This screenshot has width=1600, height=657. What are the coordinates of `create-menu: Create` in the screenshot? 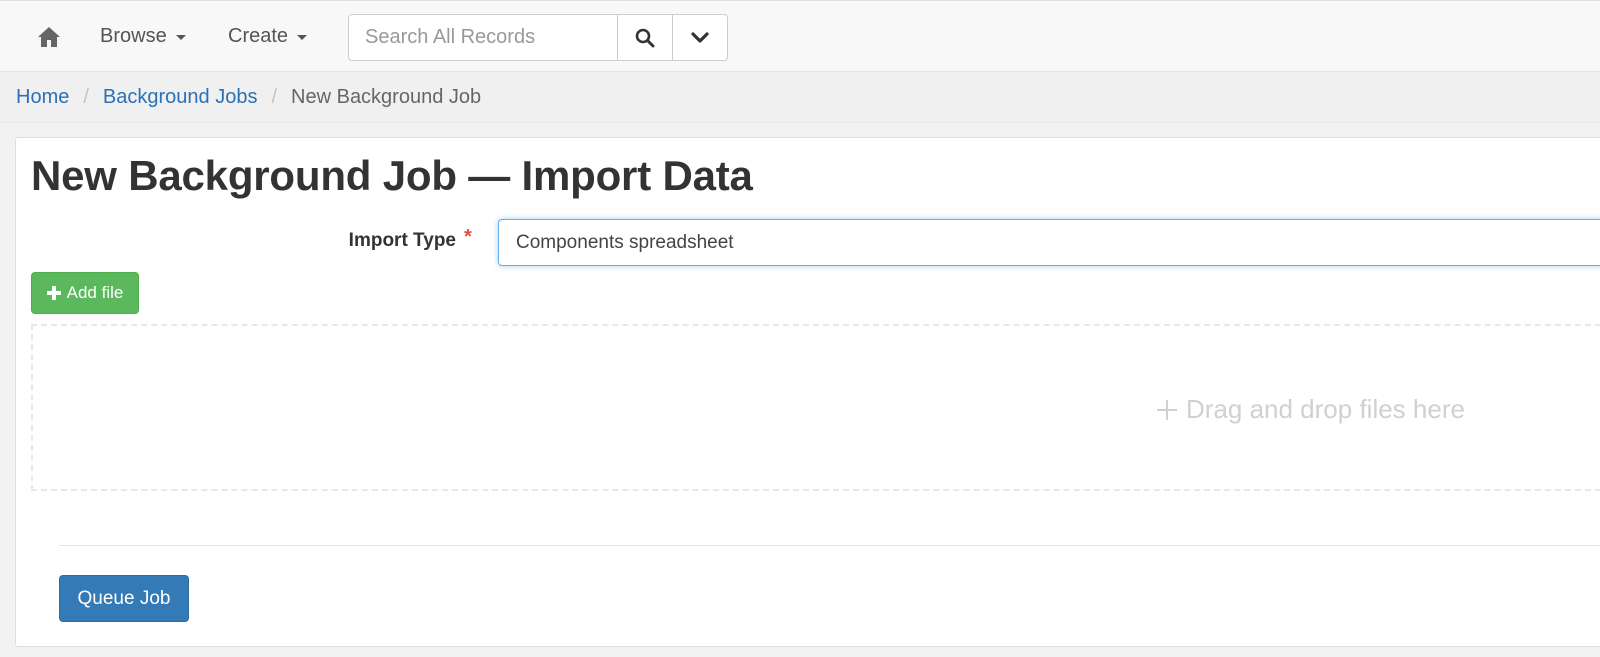 It's located at (268, 36).